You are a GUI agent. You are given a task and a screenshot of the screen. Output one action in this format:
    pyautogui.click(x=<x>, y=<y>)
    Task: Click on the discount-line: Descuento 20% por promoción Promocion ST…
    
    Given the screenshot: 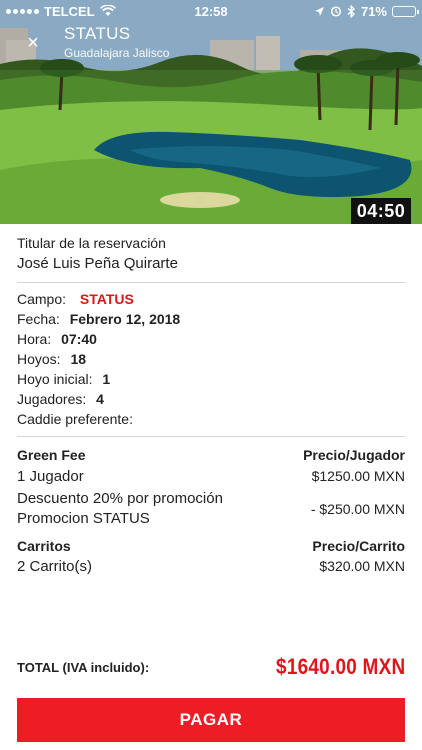 What is the action you would take?
    pyautogui.click(x=211, y=509)
    